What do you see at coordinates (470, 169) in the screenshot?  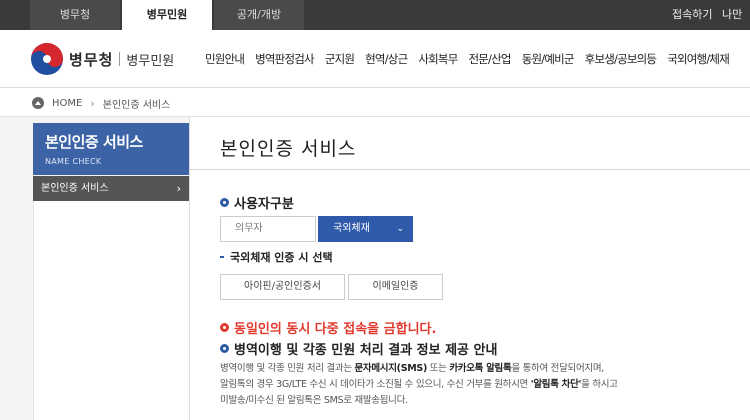 I see `title-divider` at bounding box center [470, 169].